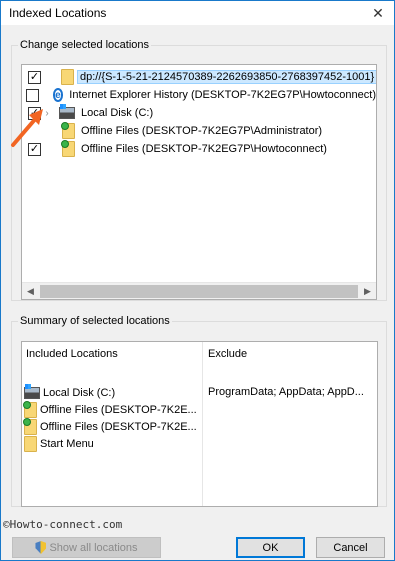 This screenshot has height=561, width=395. I want to click on tree-item-local-disk: ✓ › Local Disk (C:), so click(199, 113).